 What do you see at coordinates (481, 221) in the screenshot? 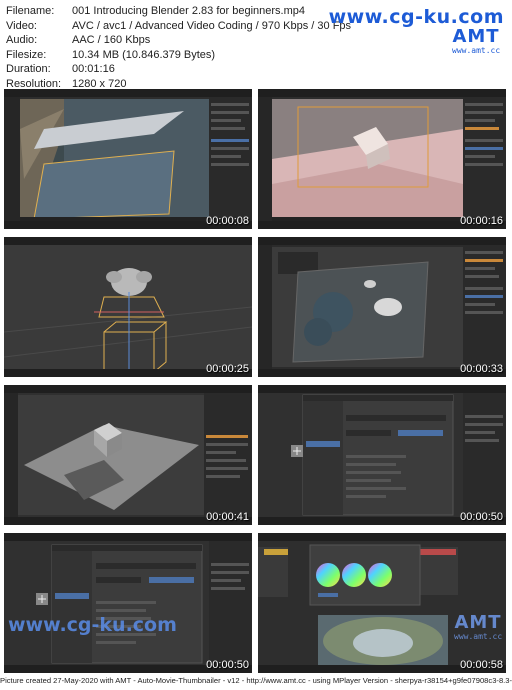
I see `timestamp: 00:00:16` at bounding box center [481, 221].